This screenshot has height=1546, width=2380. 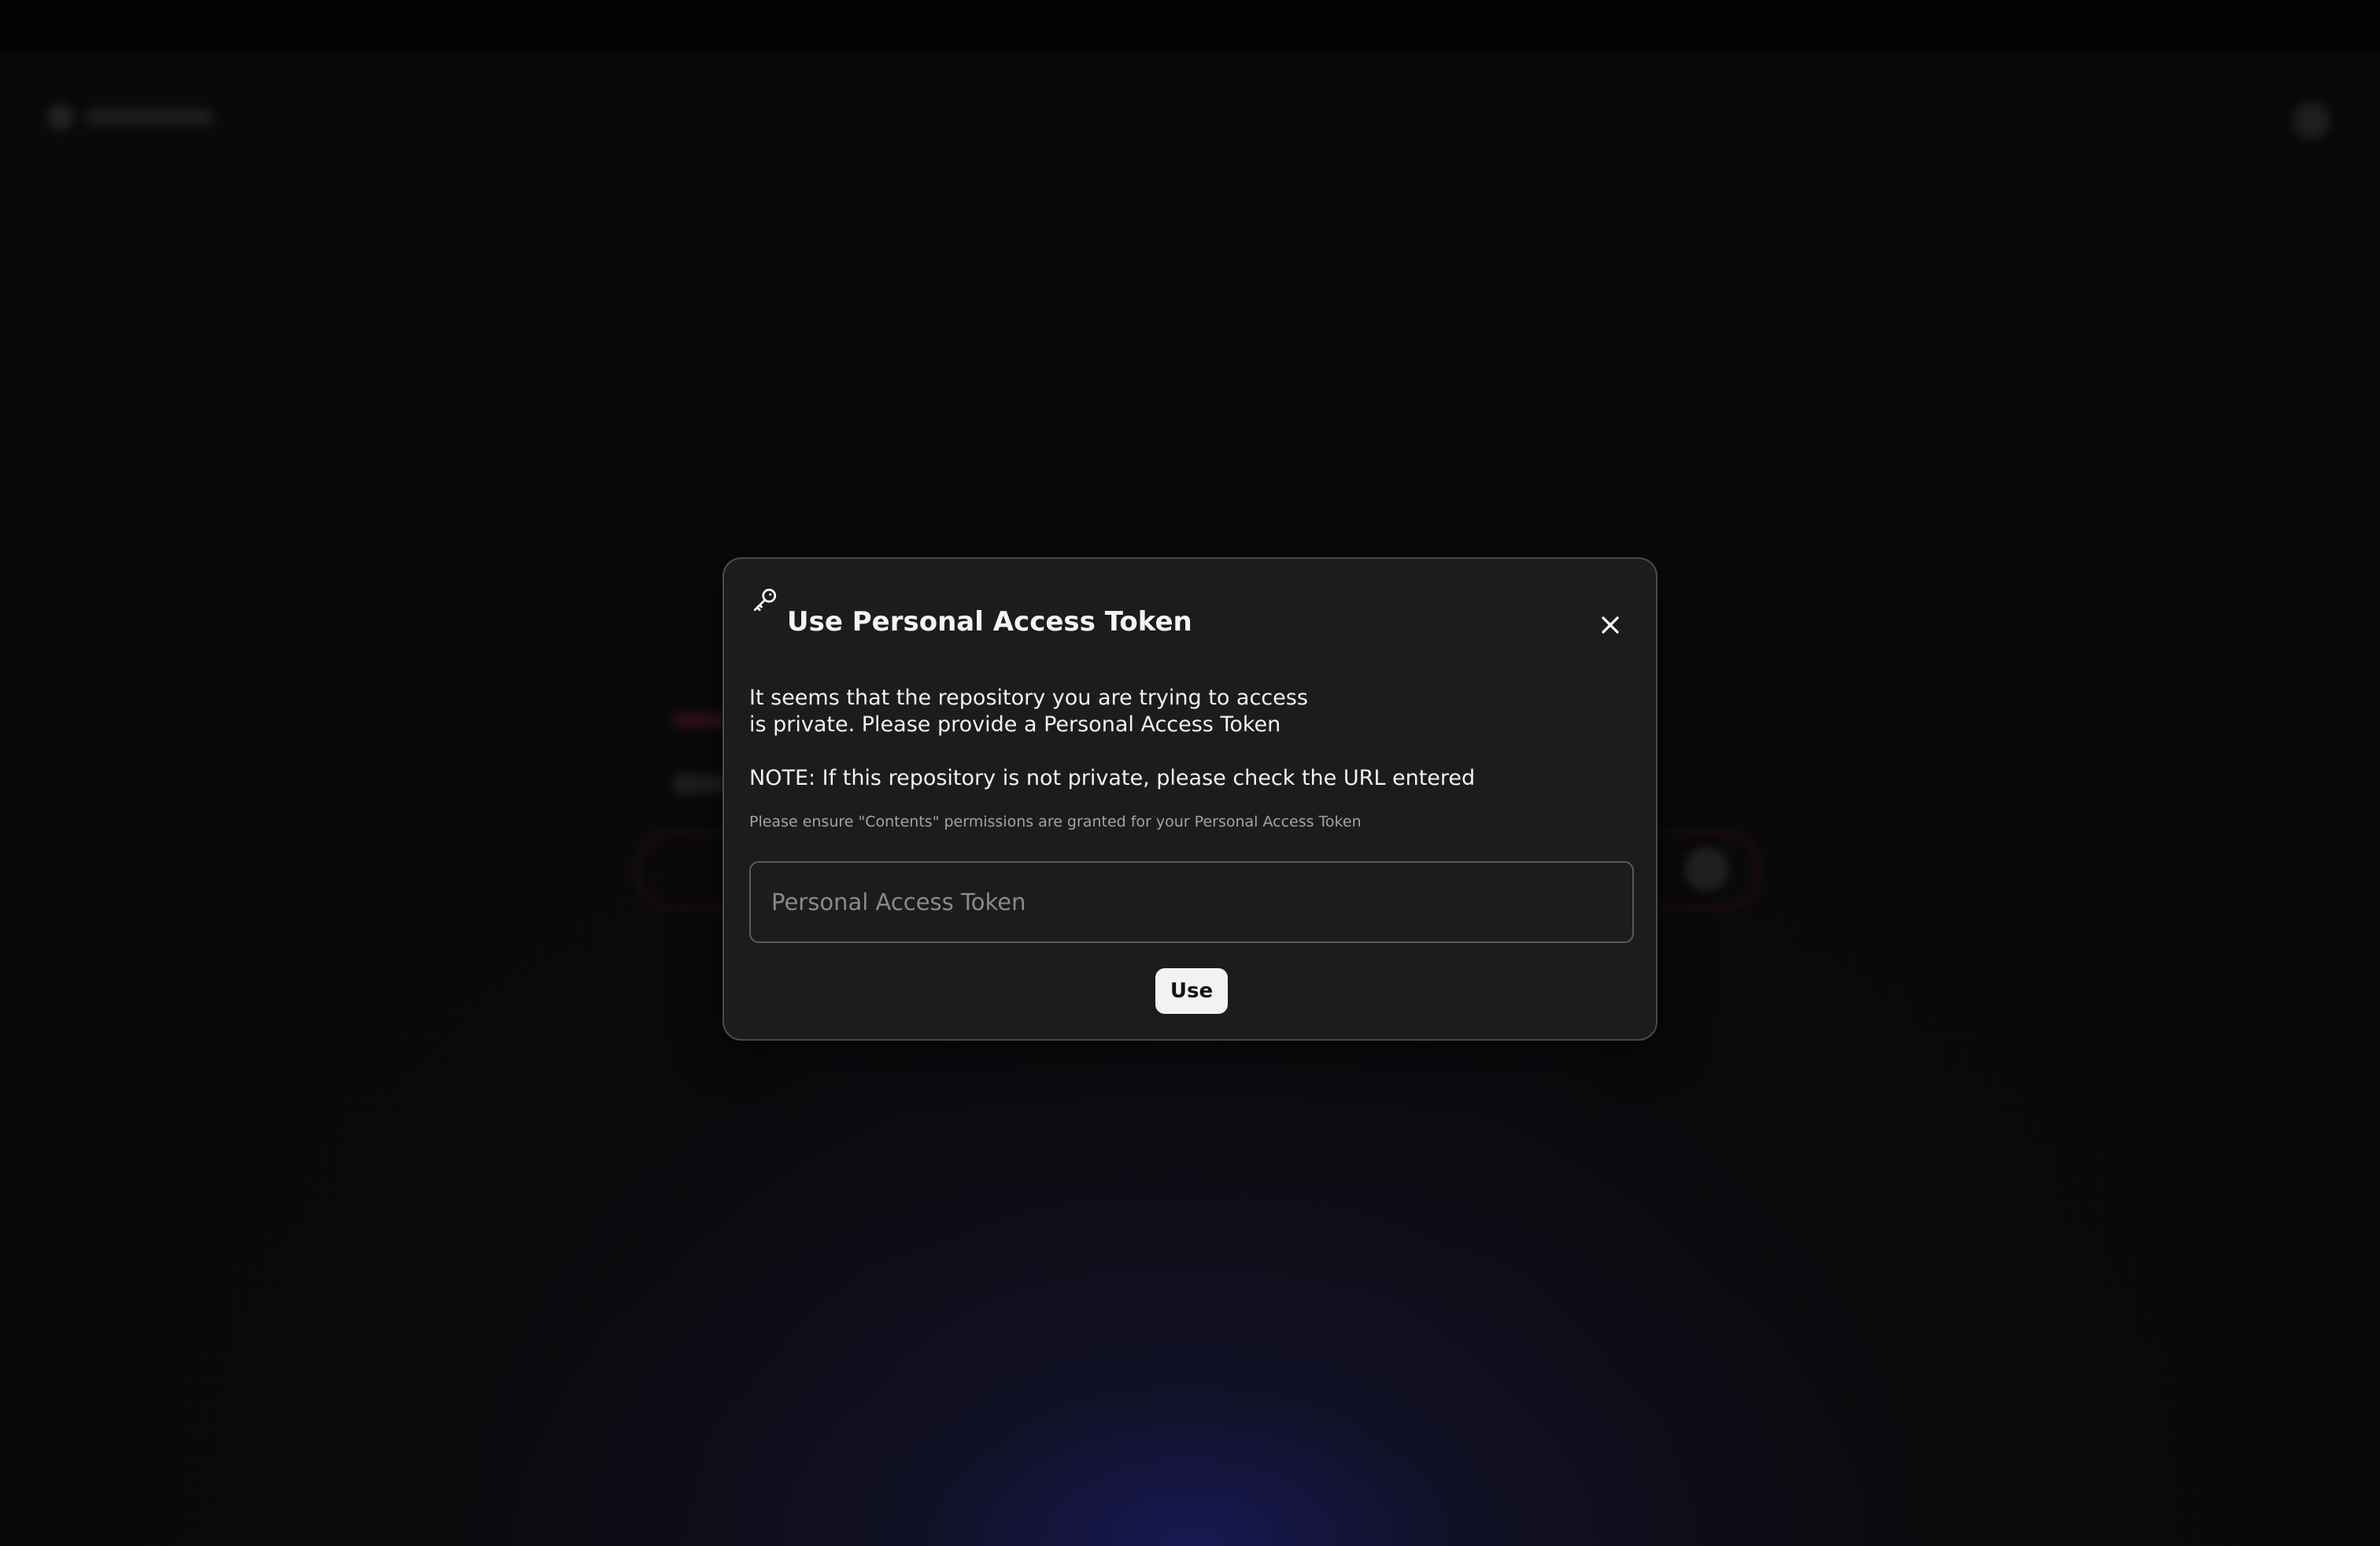 What do you see at coordinates (1191, 902) in the screenshot?
I see `personal-access-token-input` at bounding box center [1191, 902].